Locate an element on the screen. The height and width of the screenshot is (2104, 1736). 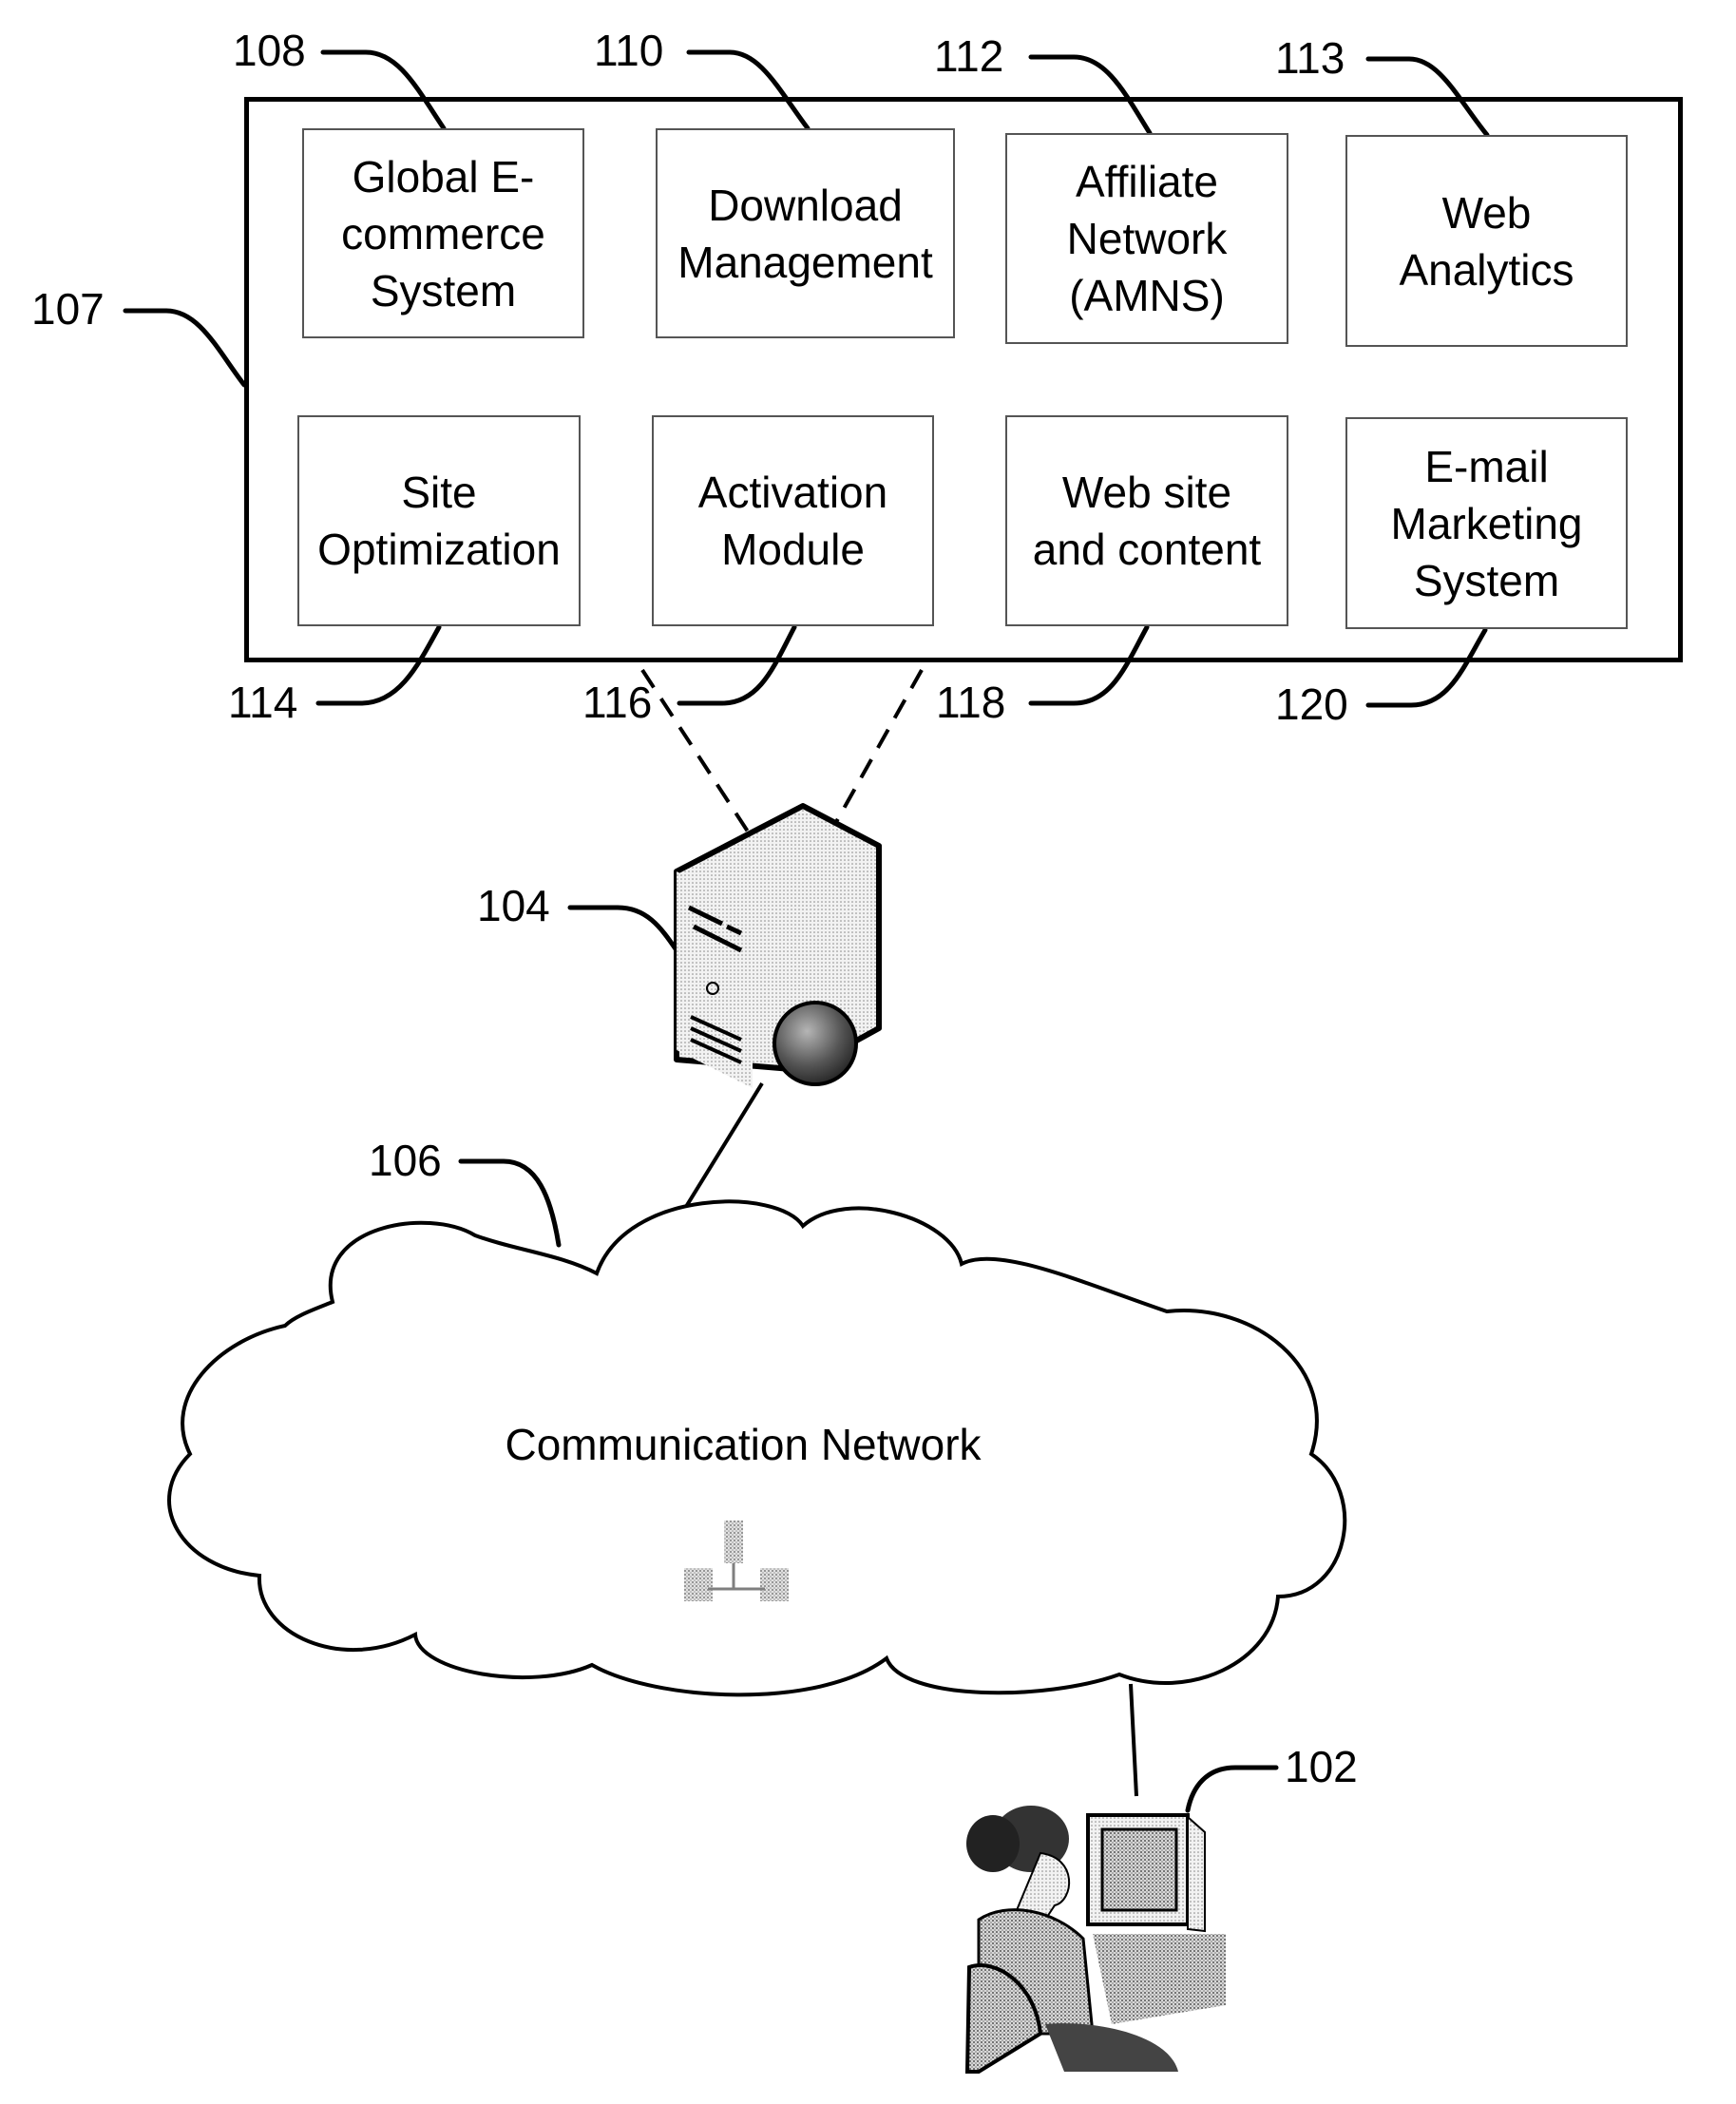
ref-107: 107 is located at coordinates (68, 309).